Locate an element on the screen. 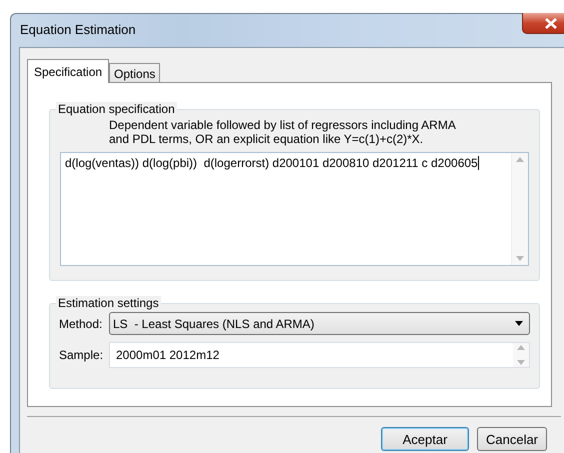 This screenshot has height=453, width=564. method-label: Method: is located at coordinates (81, 323).